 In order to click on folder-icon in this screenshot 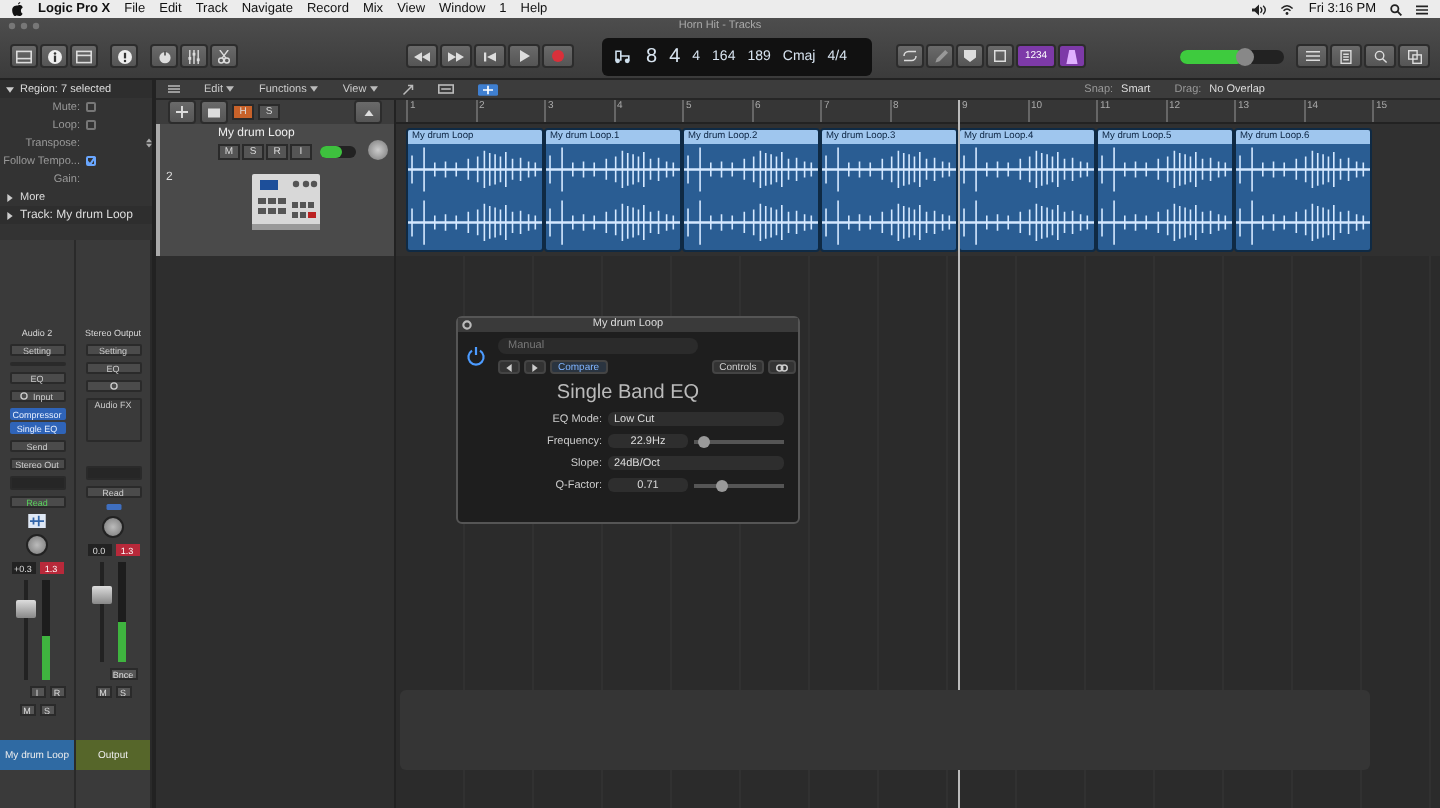, I will do `click(214, 112)`.